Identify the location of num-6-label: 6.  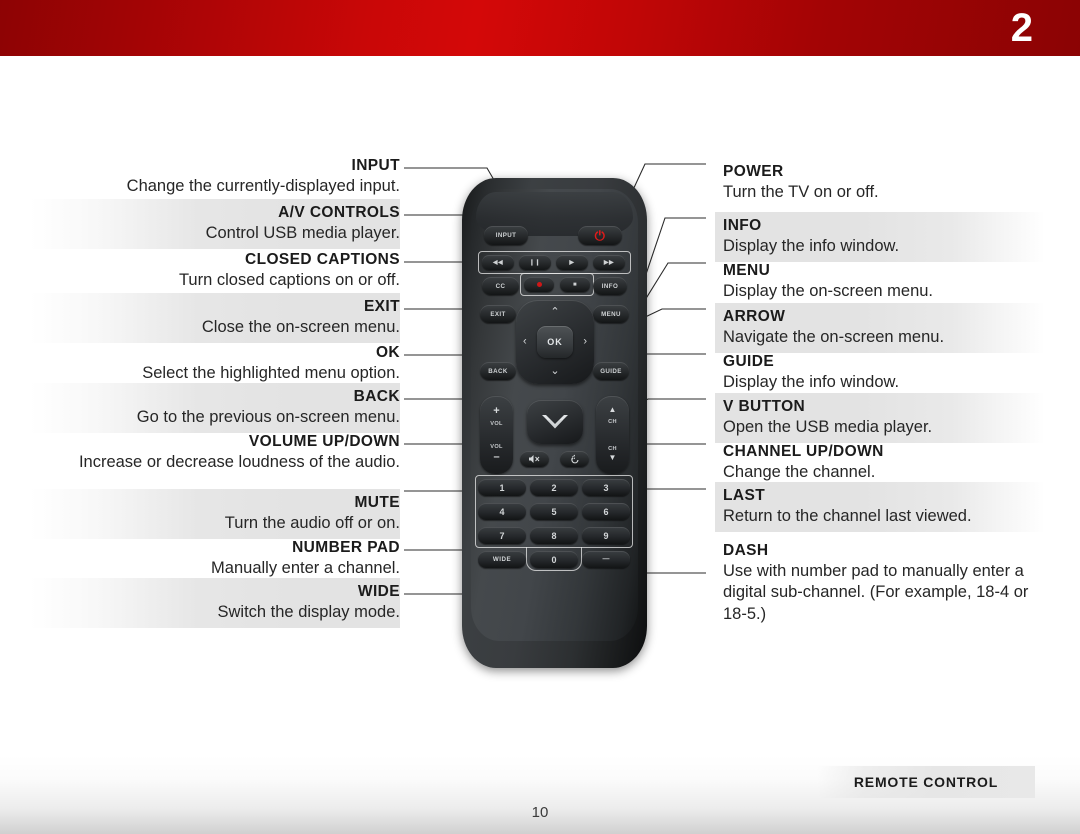
(606, 511).